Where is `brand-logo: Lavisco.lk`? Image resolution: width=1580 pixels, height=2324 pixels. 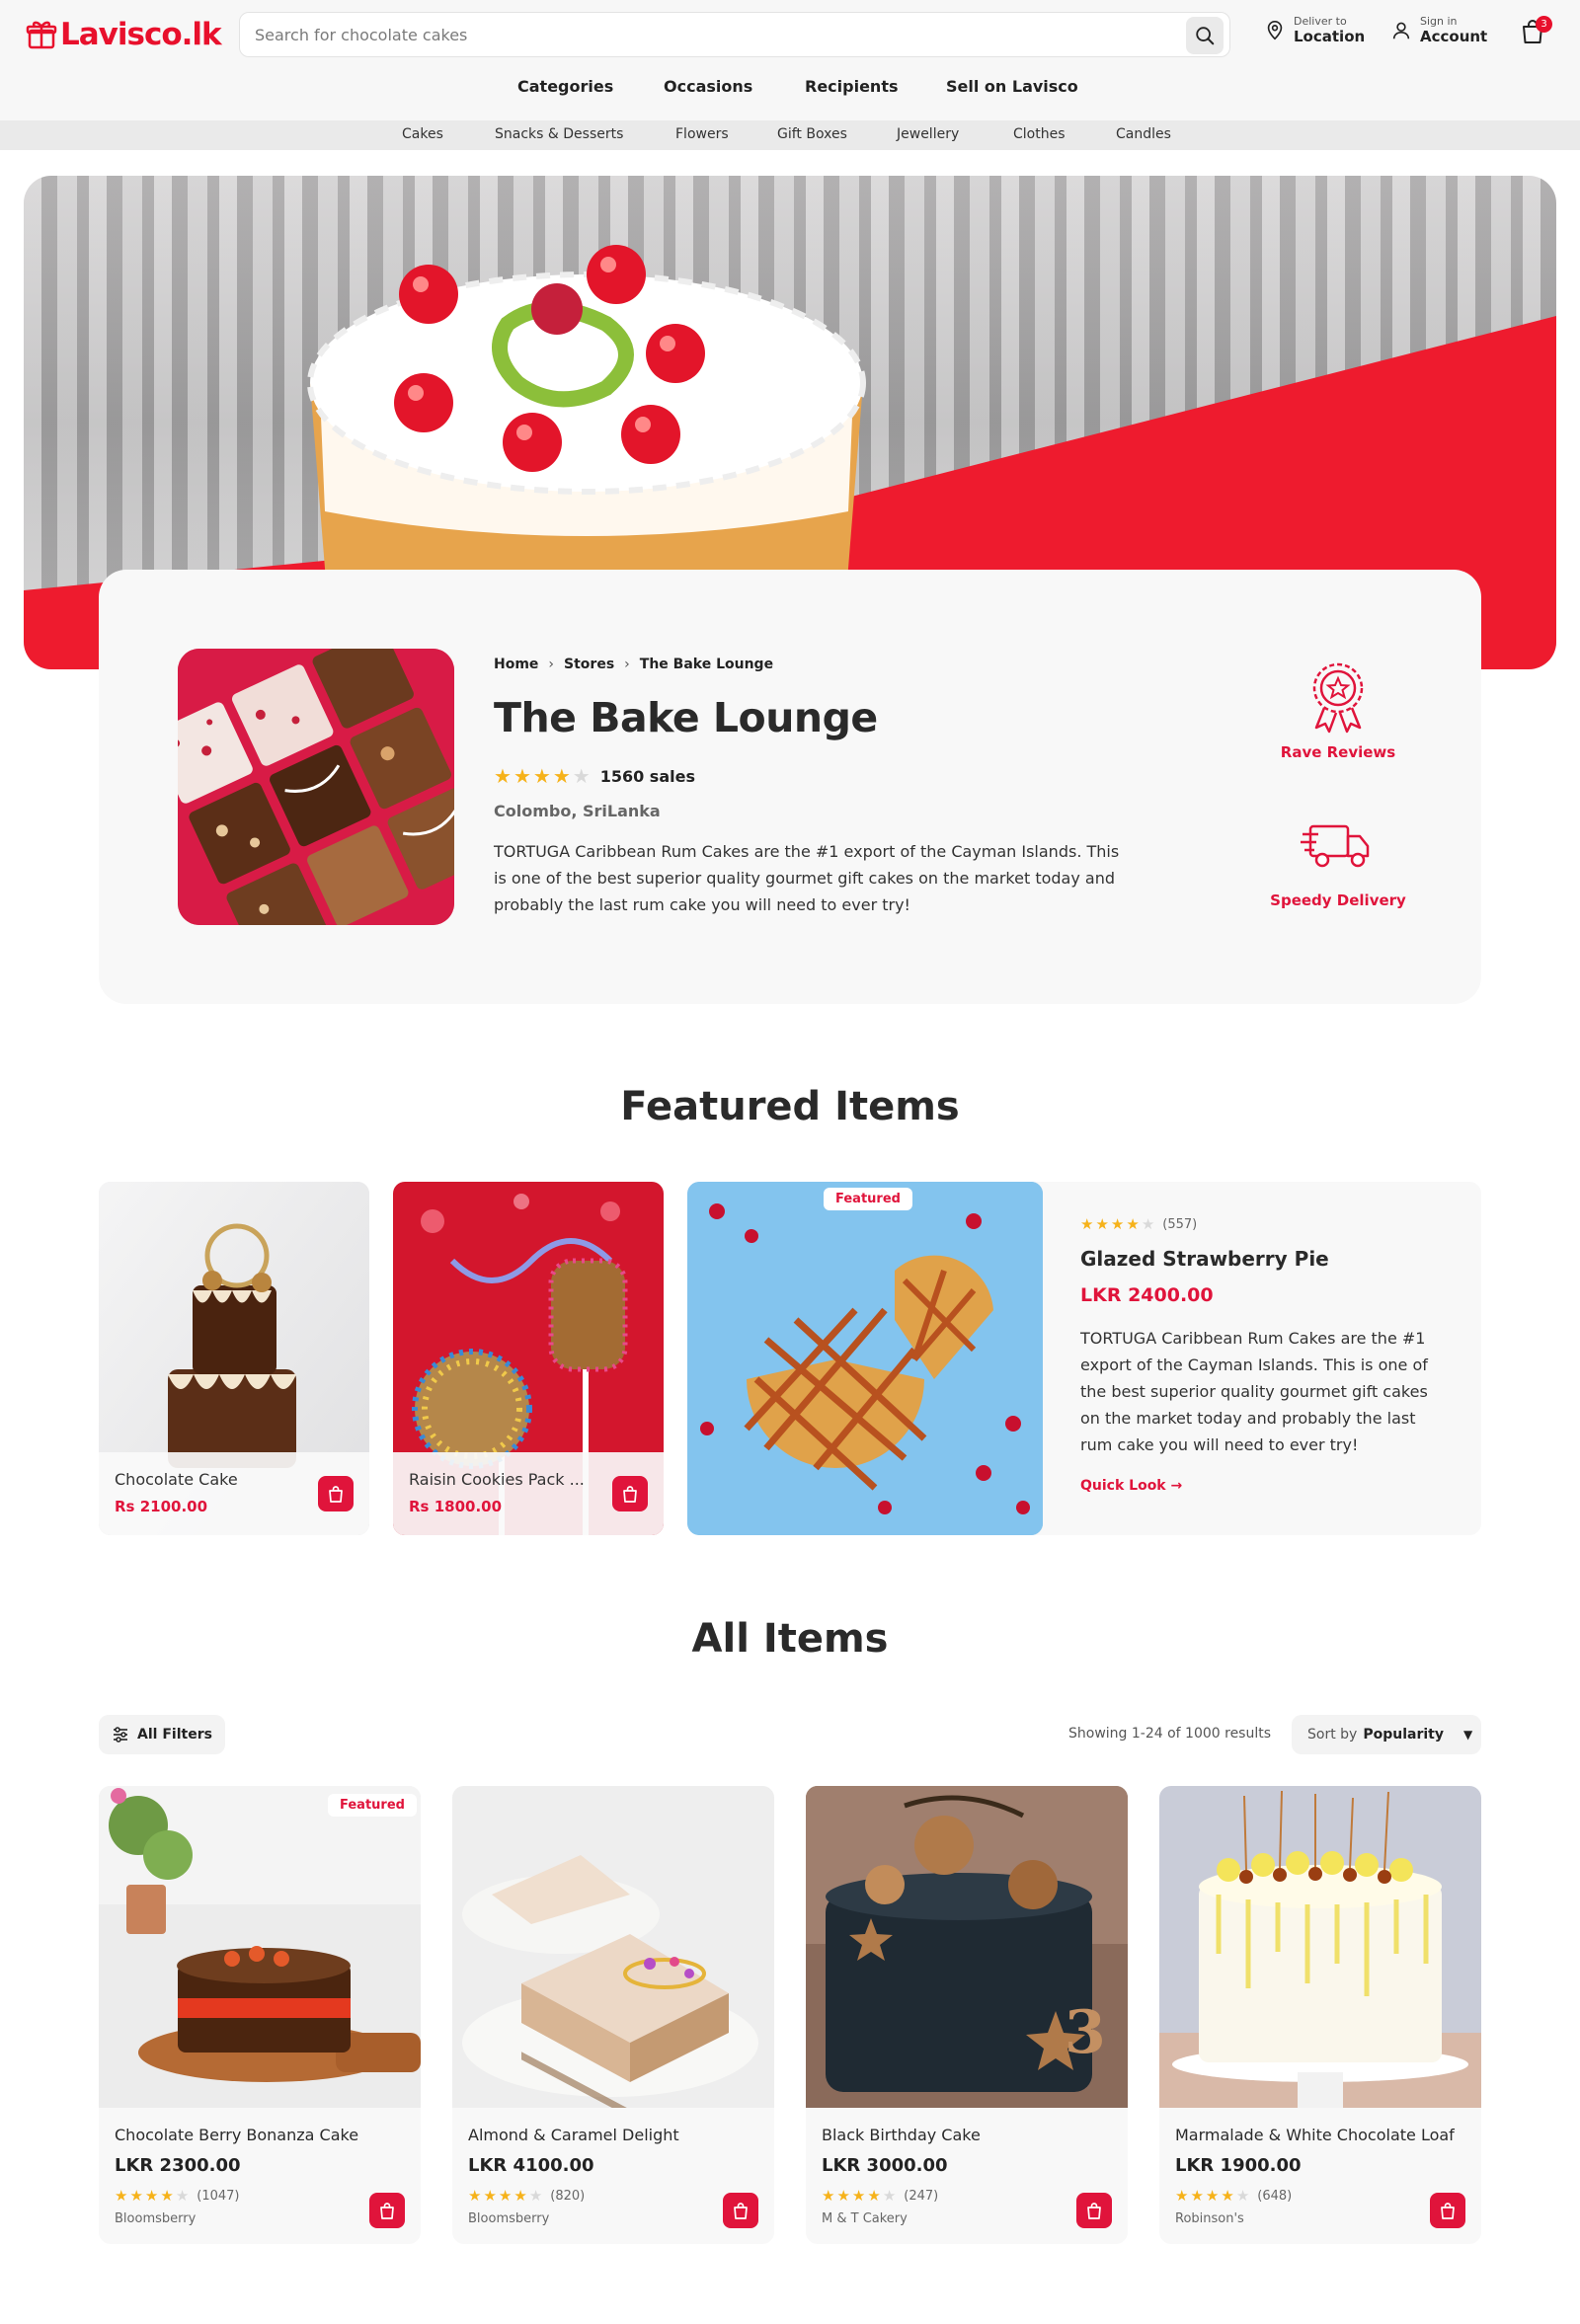 brand-logo: Lavisco.lk is located at coordinates (124, 34).